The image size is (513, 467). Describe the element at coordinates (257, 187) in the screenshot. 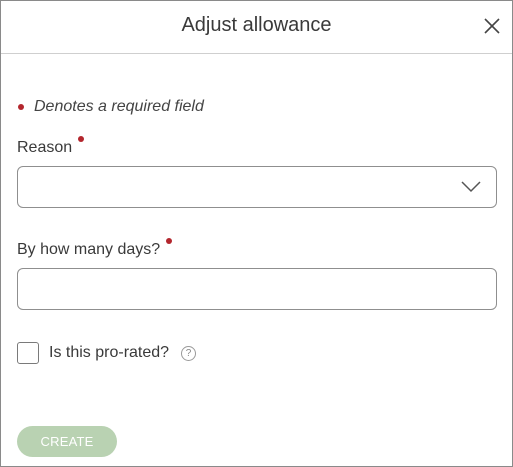

I see `reason-select` at that location.